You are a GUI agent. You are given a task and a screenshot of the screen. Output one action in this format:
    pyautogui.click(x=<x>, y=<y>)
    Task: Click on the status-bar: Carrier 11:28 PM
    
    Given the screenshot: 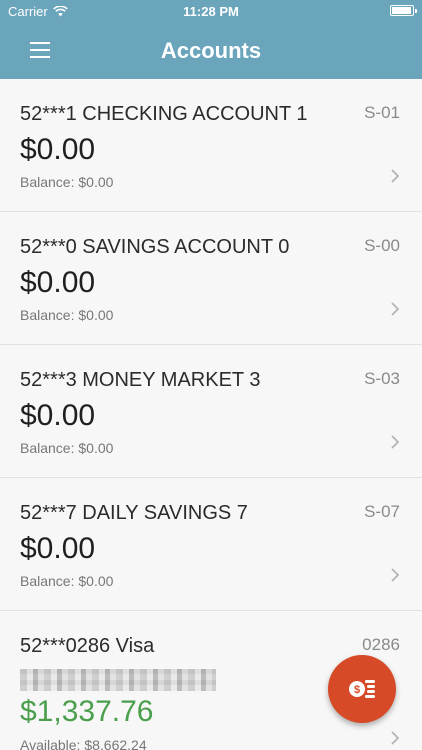 What is the action you would take?
    pyautogui.click(x=211, y=11)
    